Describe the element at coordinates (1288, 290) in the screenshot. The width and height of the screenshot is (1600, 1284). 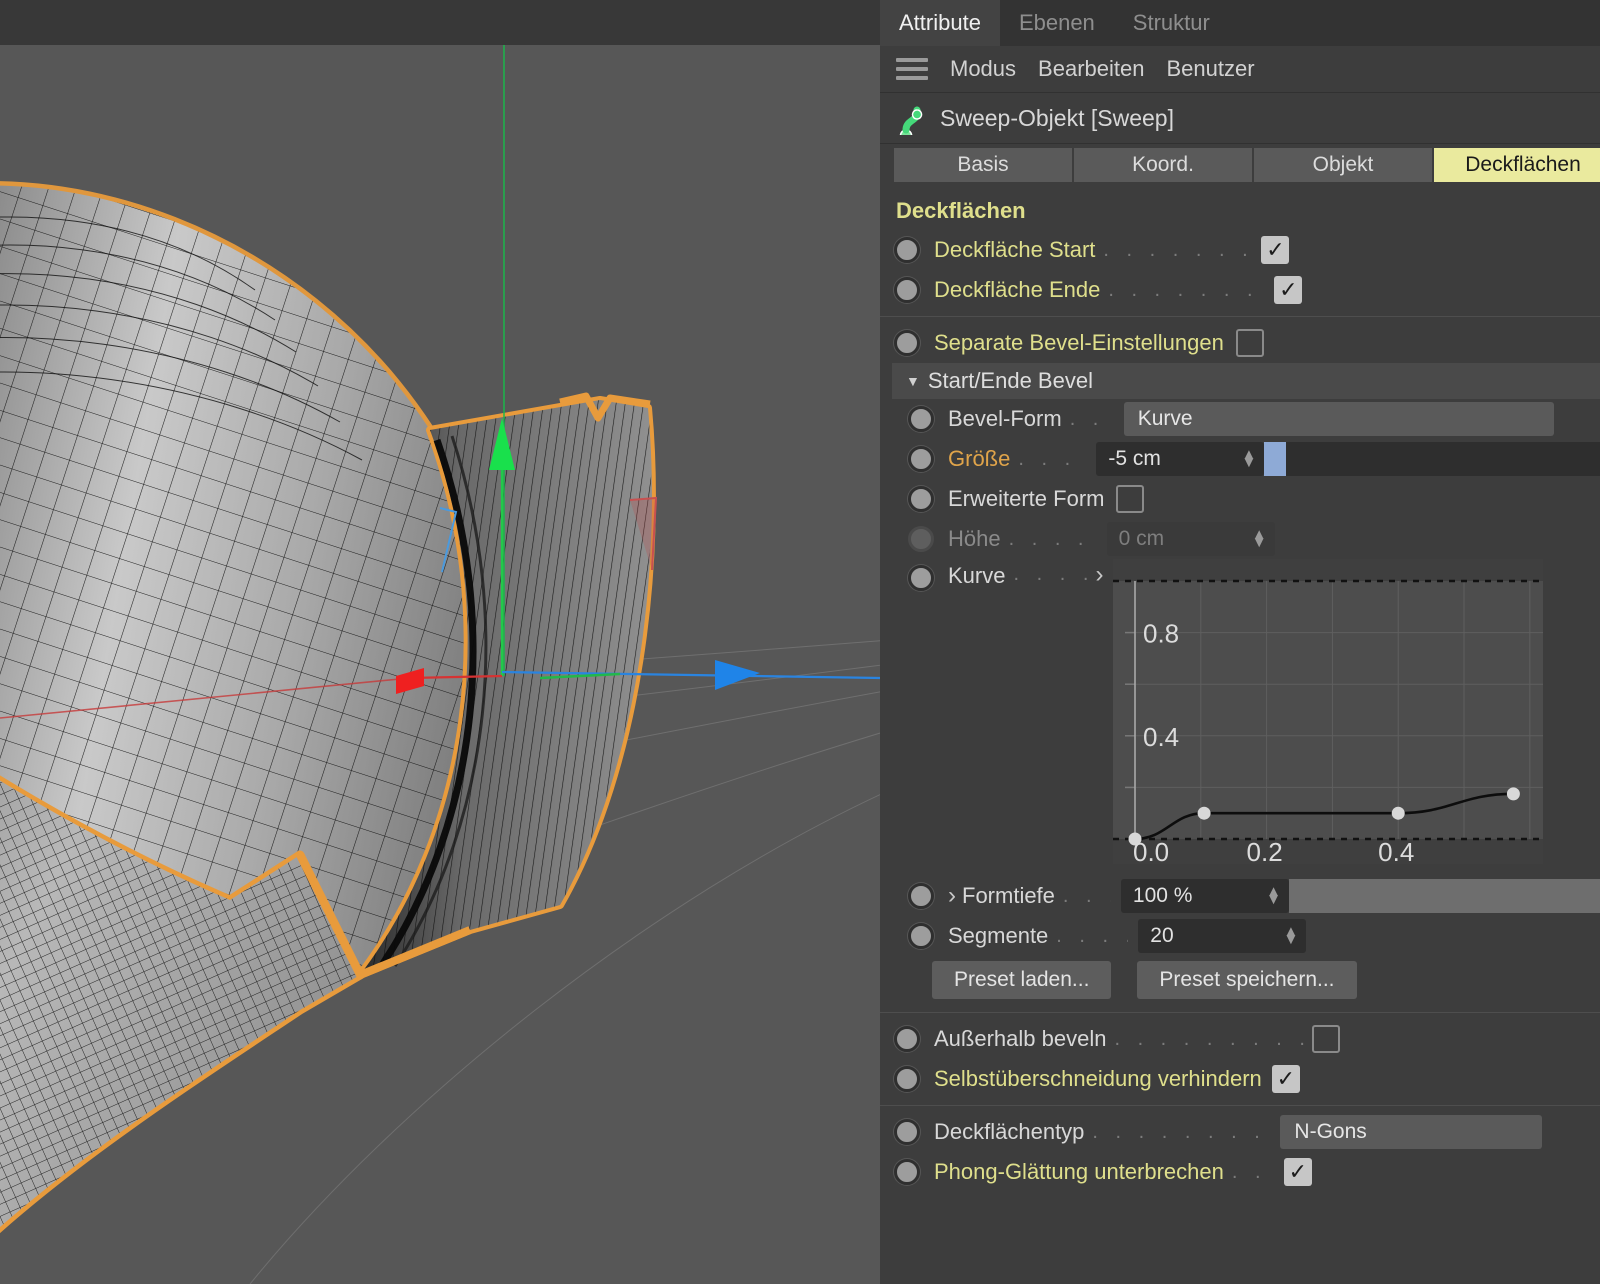
I see `checkbox-deckflaeche-ende: ✓` at that location.